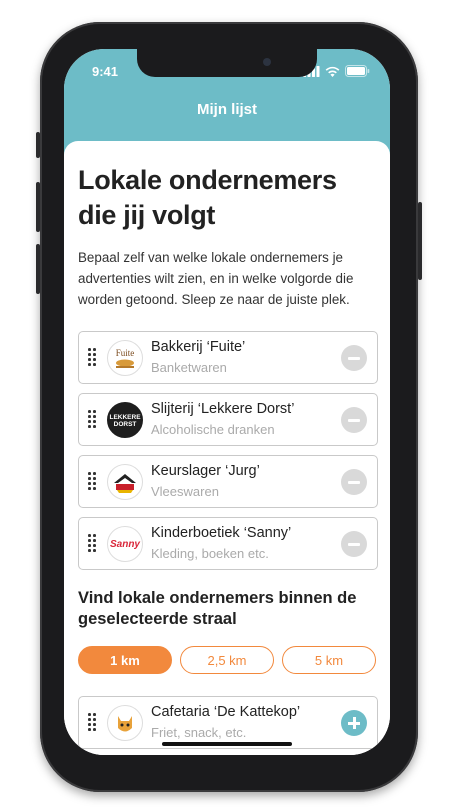 The height and width of the screenshot is (808, 453). Describe the element at coordinates (125, 482) in the screenshot. I see `keurslager-logo` at that location.